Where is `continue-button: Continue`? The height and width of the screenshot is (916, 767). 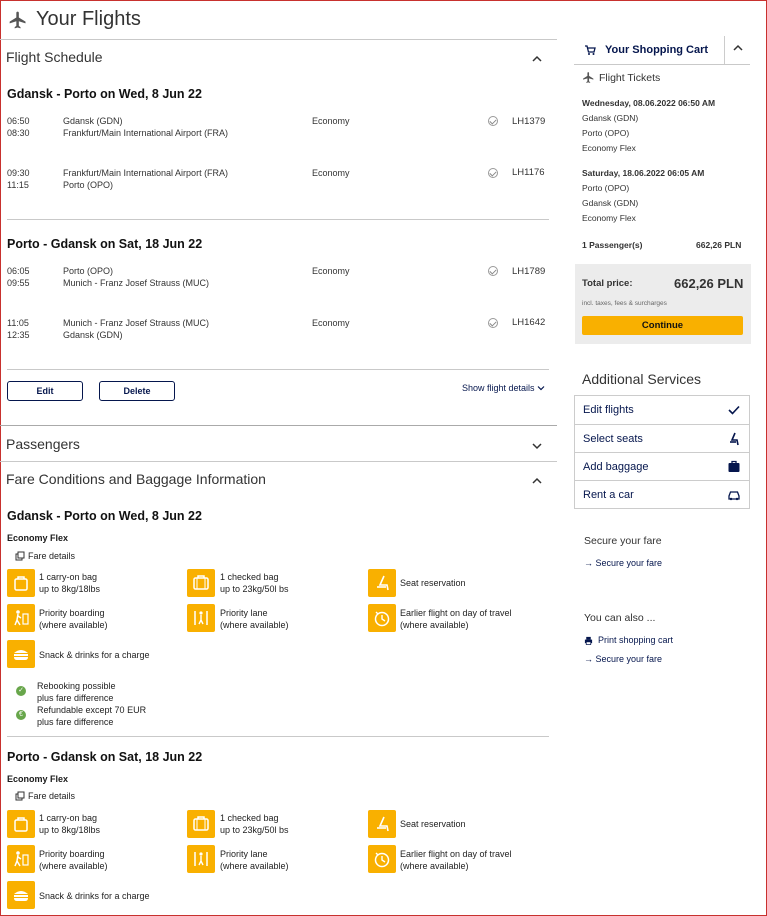
continue-button: Continue is located at coordinates (662, 325).